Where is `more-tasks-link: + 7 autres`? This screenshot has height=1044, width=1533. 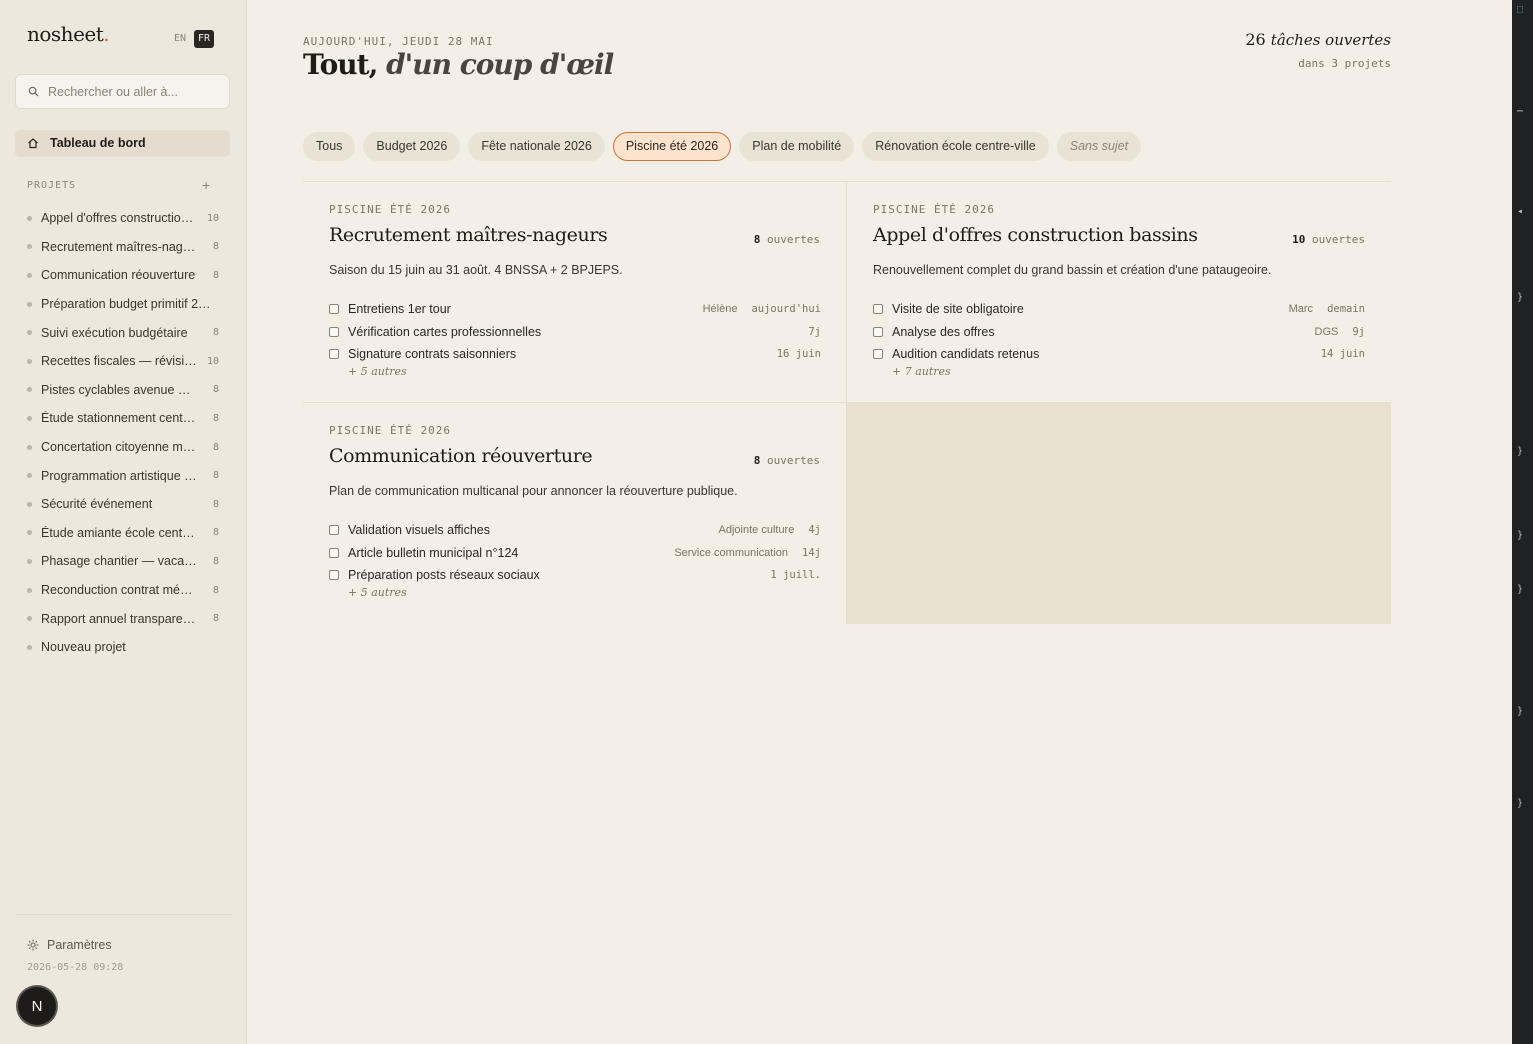 more-tasks-link: + 7 autres is located at coordinates (1128, 373).